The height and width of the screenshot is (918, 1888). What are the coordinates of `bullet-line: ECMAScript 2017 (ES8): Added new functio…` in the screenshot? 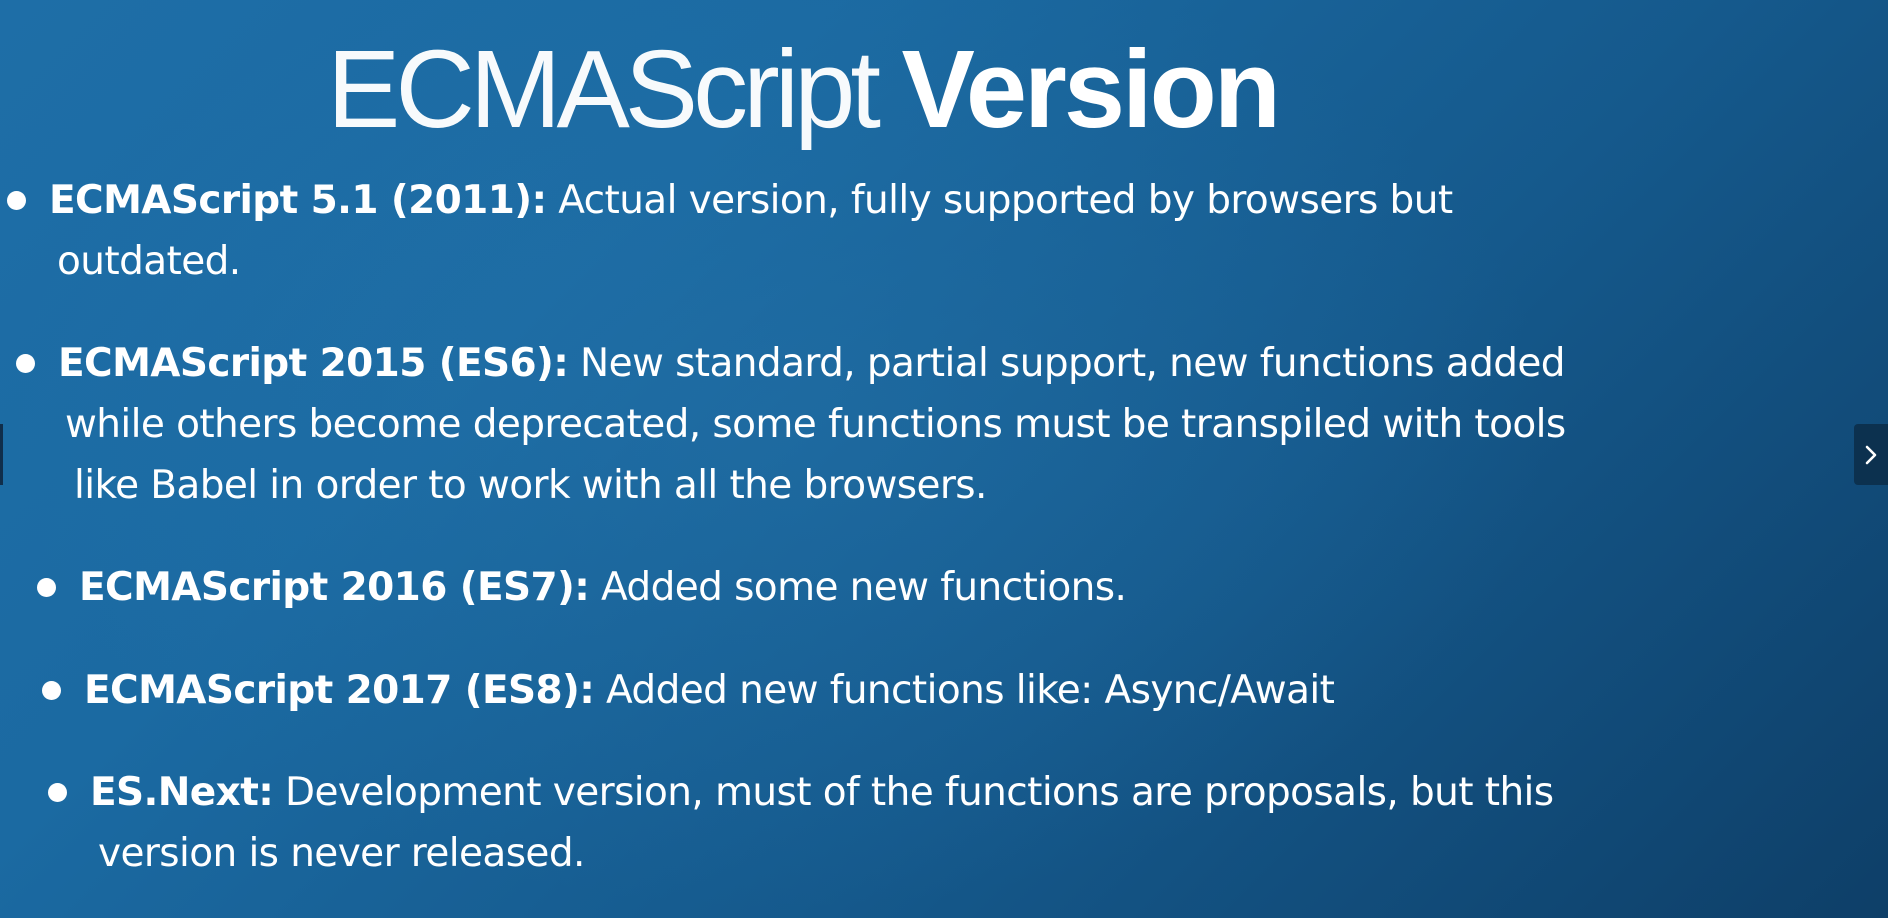 It's located at (709, 690).